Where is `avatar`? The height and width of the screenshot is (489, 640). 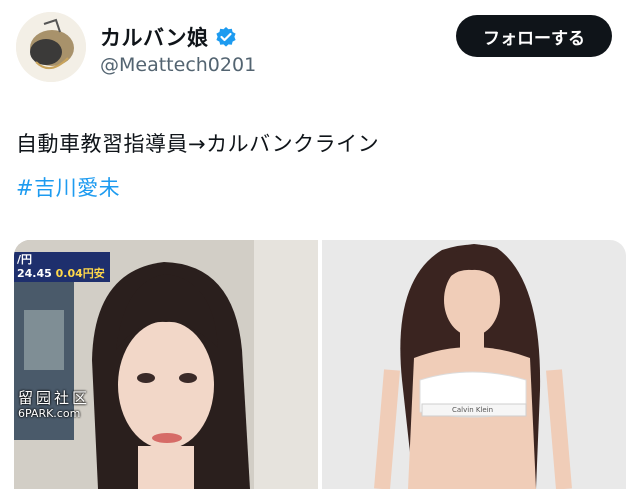 avatar is located at coordinates (51, 47).